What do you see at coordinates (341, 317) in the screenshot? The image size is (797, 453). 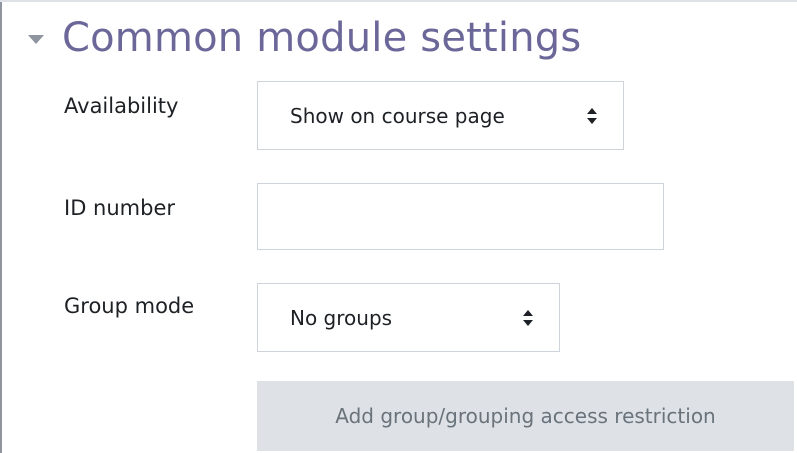 I see `group-mode-selected-value: No groups` at bounding box center [341, 317].